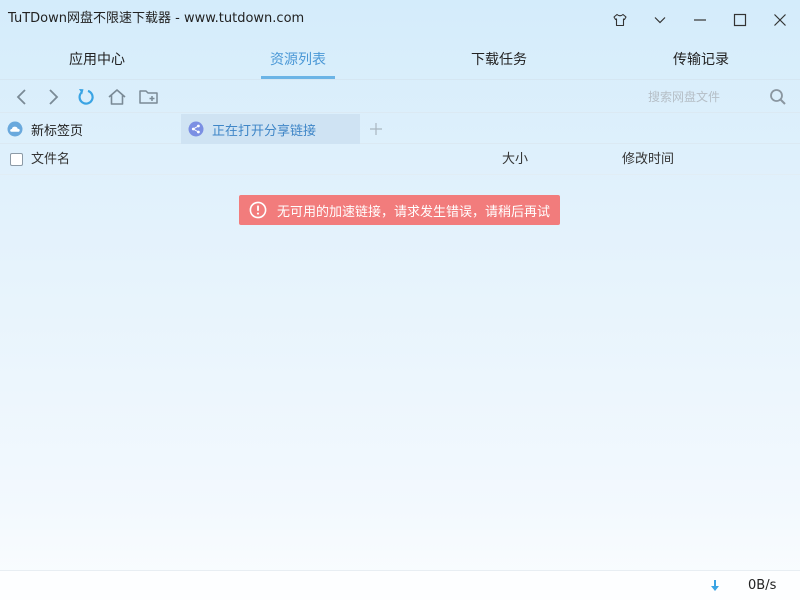 This screenshot has height=600, width=800. I want to click on download-speed: 0B/s, so click(762, 585).